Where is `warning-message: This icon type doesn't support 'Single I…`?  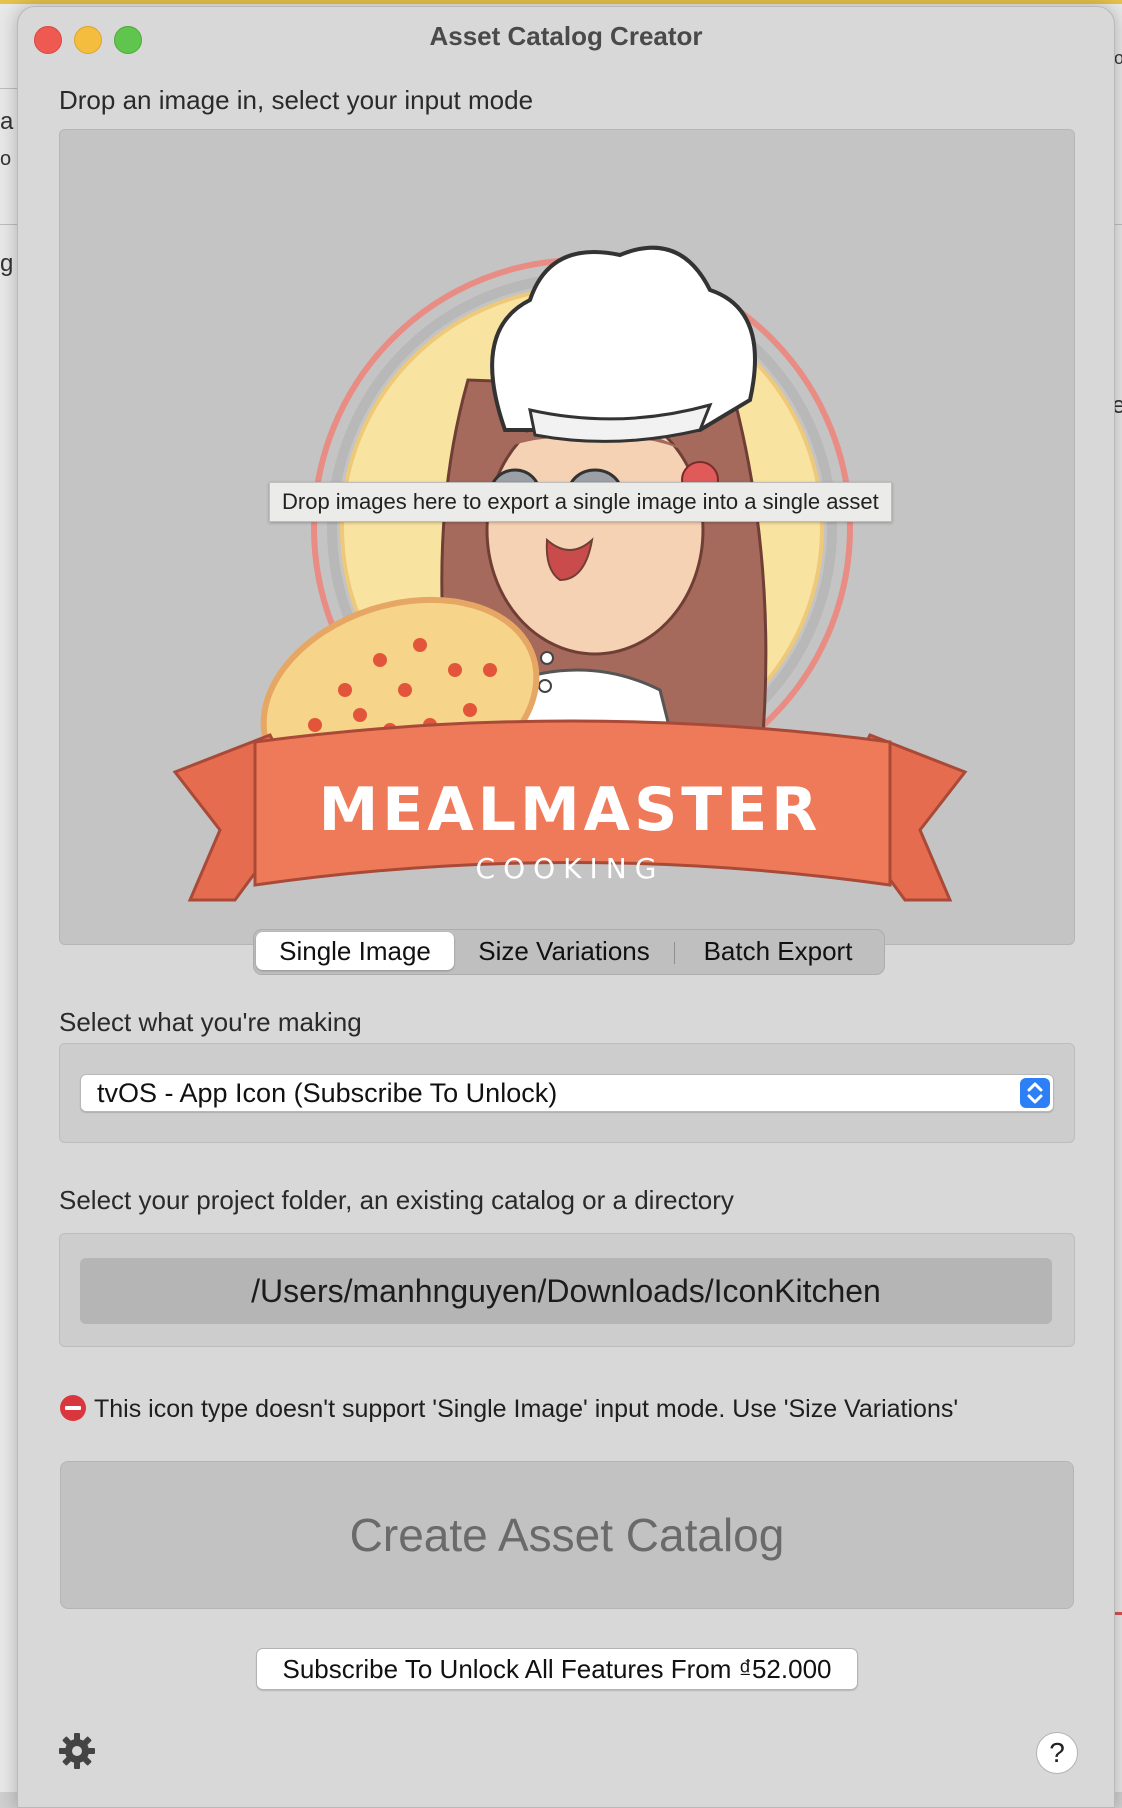 warning-message: This icon type doesn't support 'Single I… is located at coordinates (509, 1409).